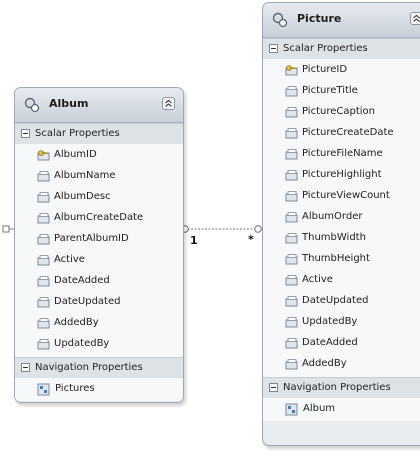 This screenshot has width=420, height=456. Describe the element at coordinates (99, 389) in the screenshot. I see `navigation-property-row: Pictures` at that location.